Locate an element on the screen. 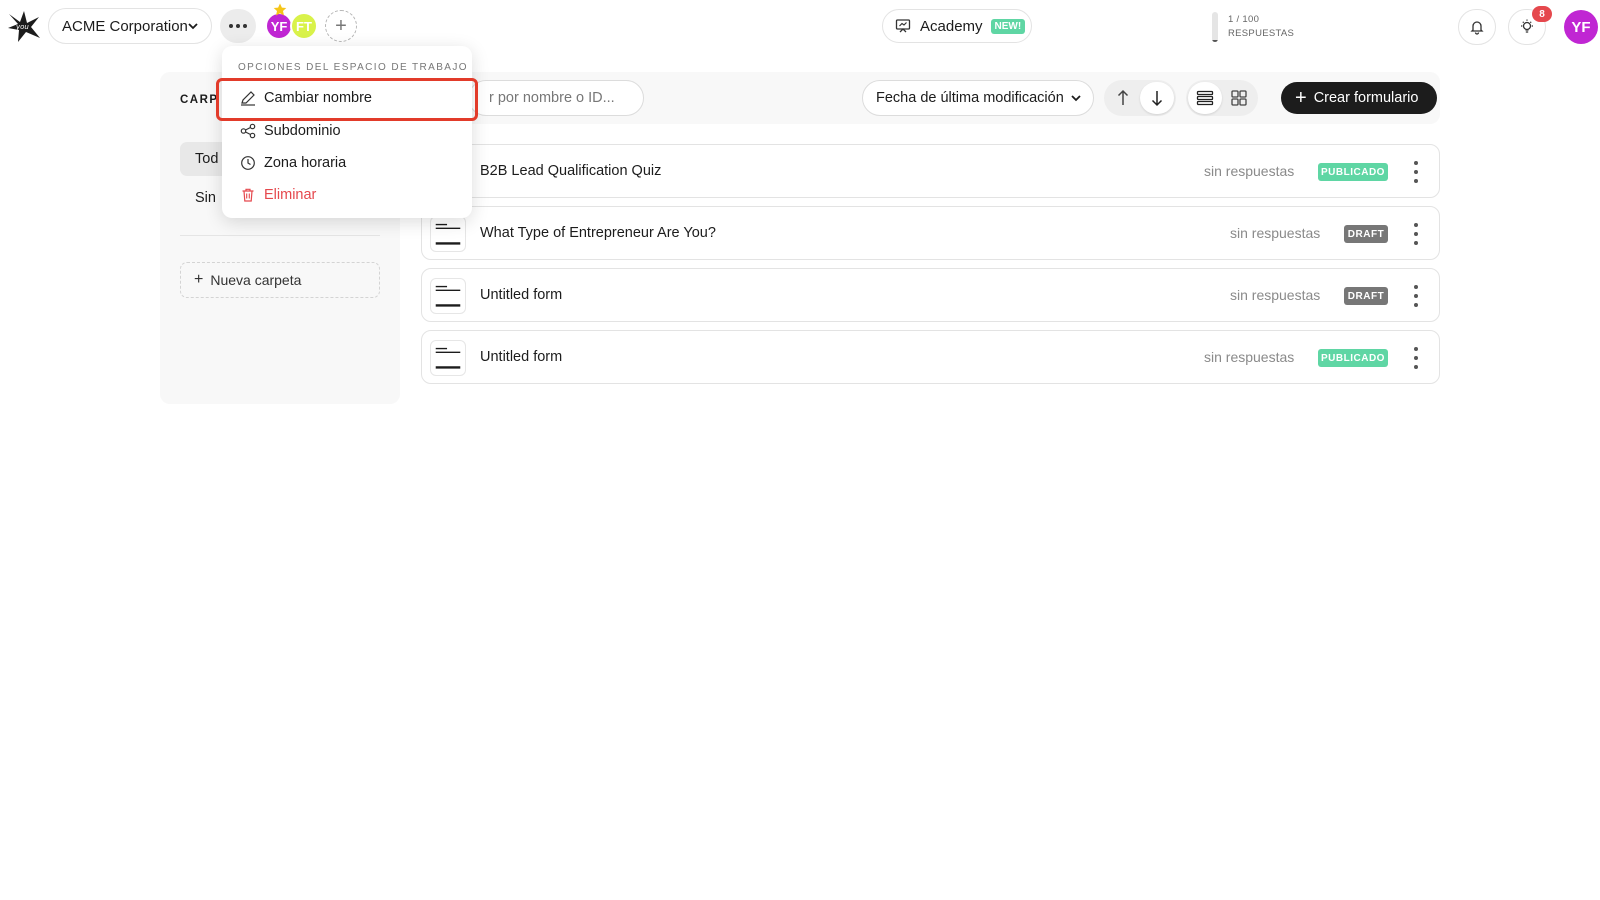 The height and width of the screenshot is (900, 1600). presentation-icon is located at coordinates (903, 26).